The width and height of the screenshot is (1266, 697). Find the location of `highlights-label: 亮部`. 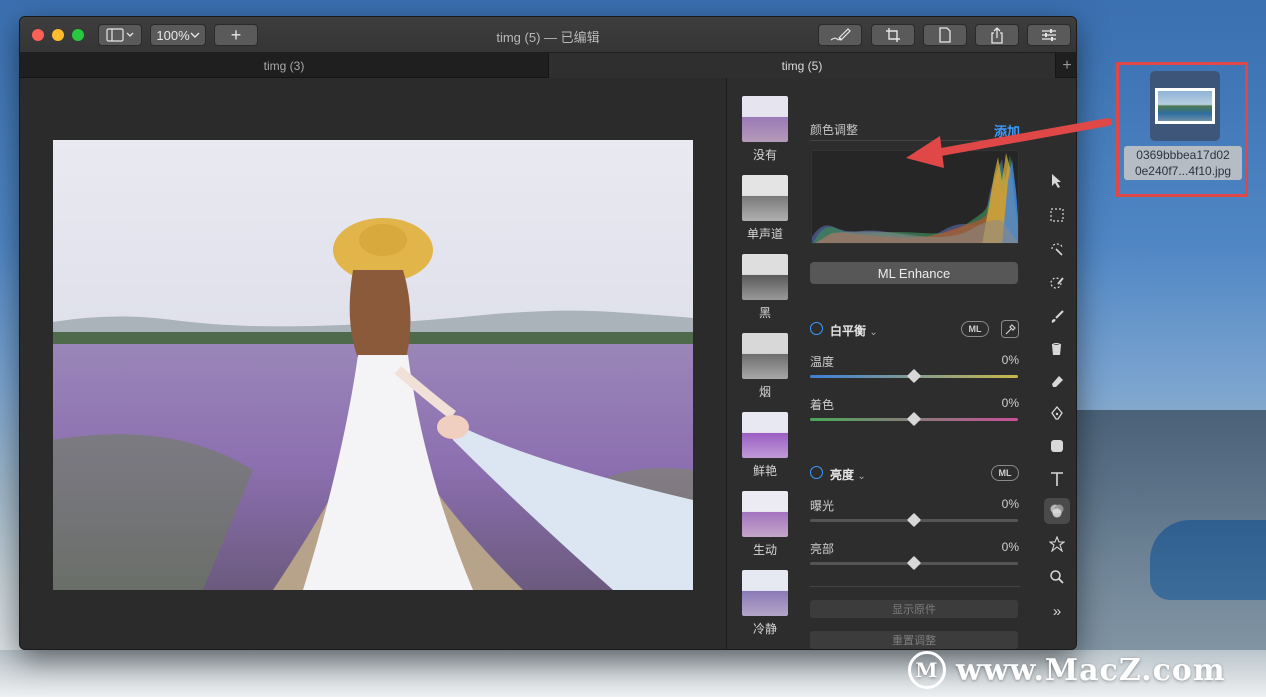

highlights-label: 亮部 is located at coordinates (822, 549).